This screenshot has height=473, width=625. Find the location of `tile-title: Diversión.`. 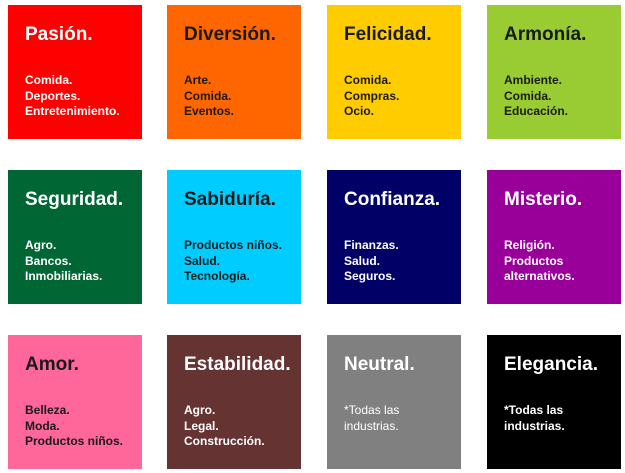

tile-title: Diversión. is located at coordinates (230, 34).